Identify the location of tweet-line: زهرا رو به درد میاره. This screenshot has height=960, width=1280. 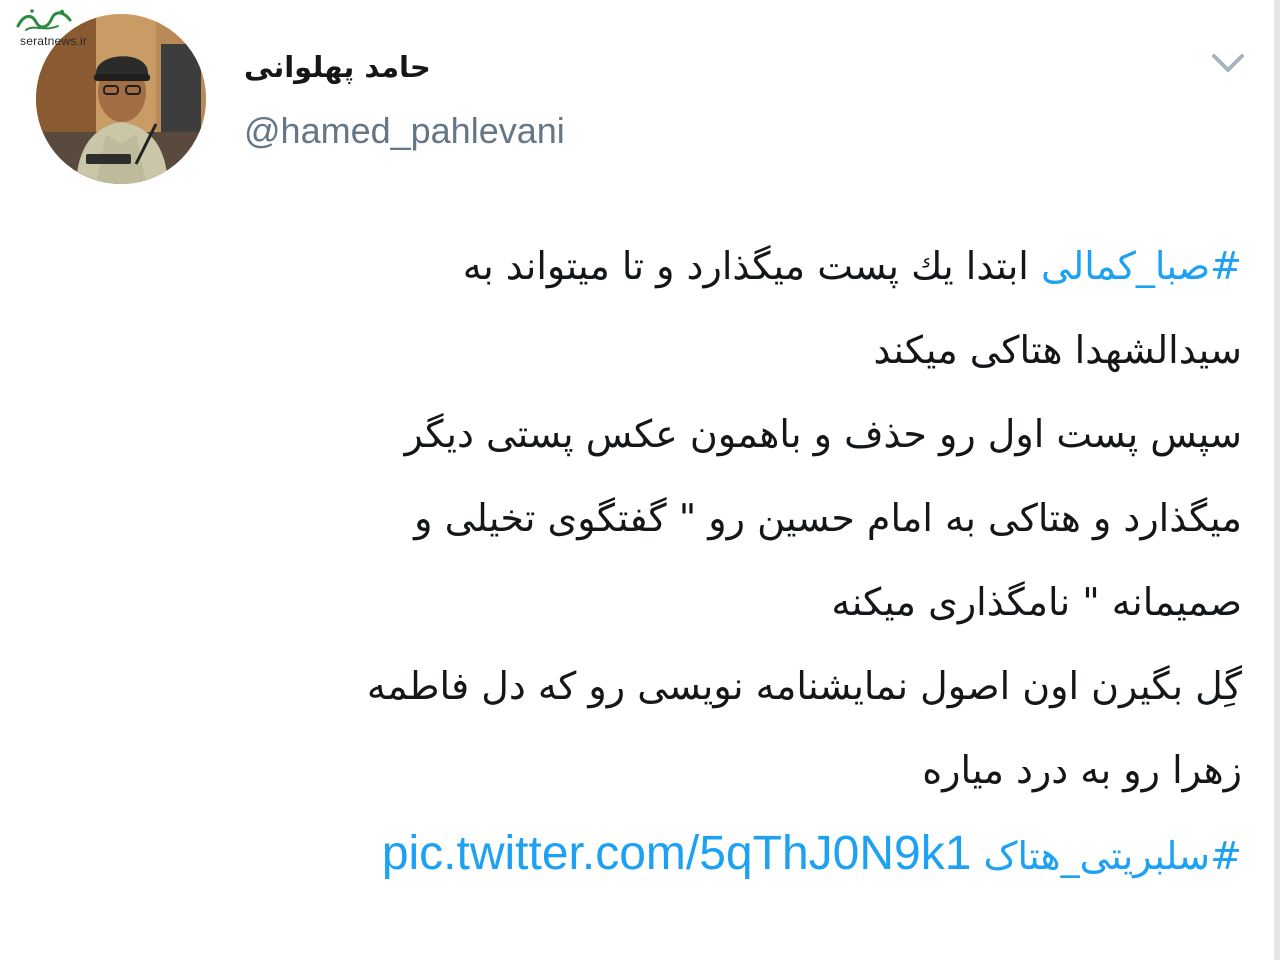
(1082, 770).